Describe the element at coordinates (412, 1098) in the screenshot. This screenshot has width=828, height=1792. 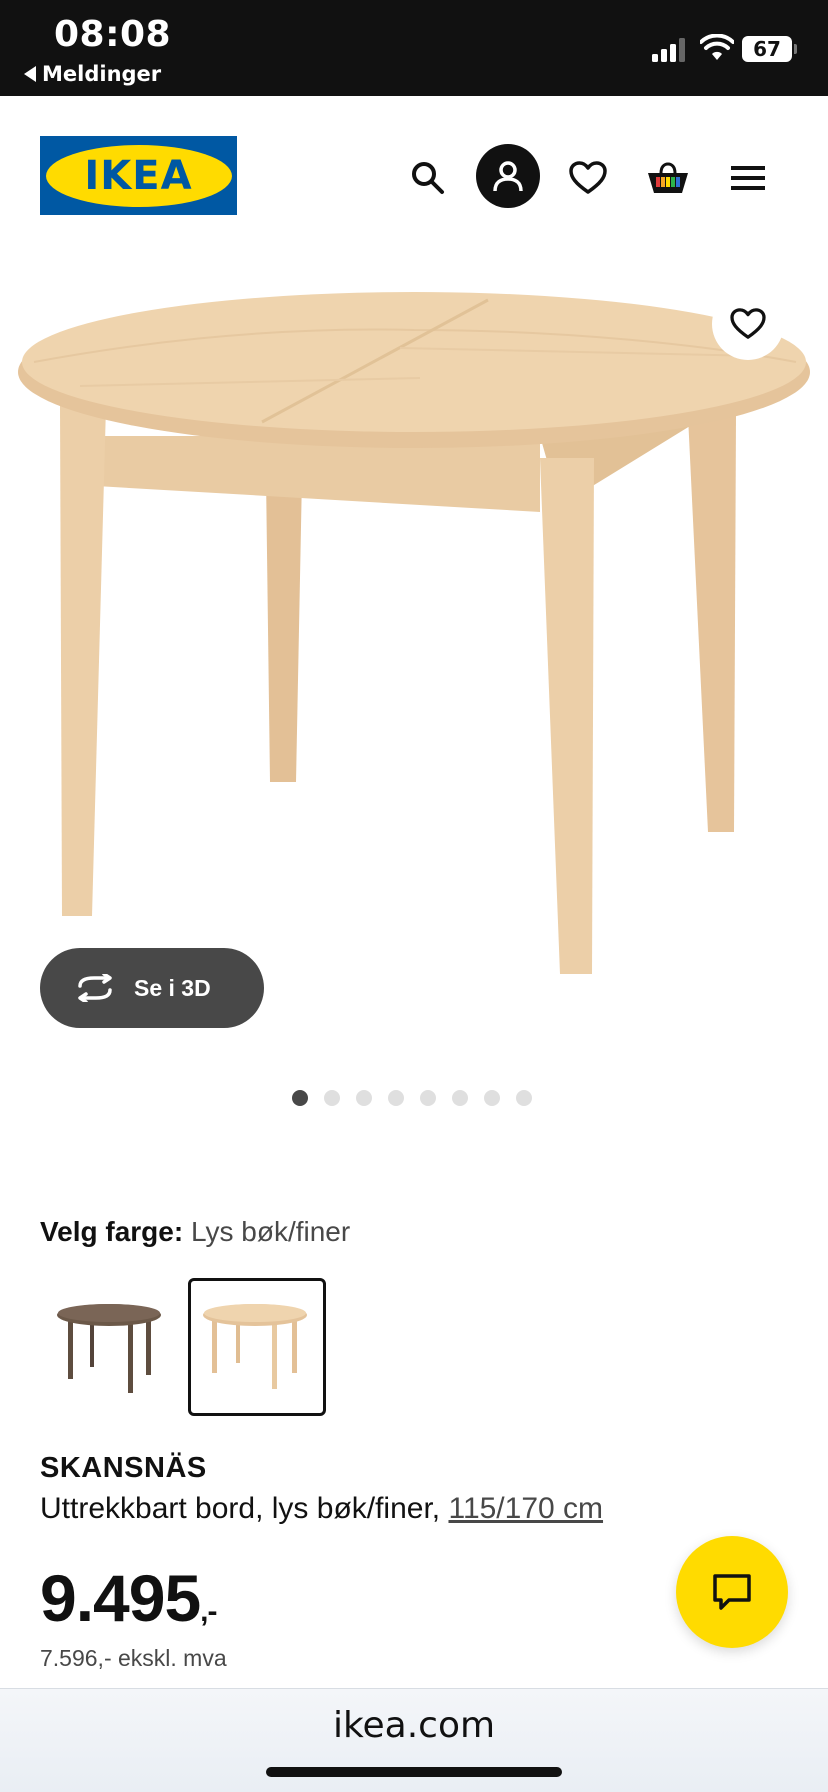
I see `gallery-pagination` at that location.